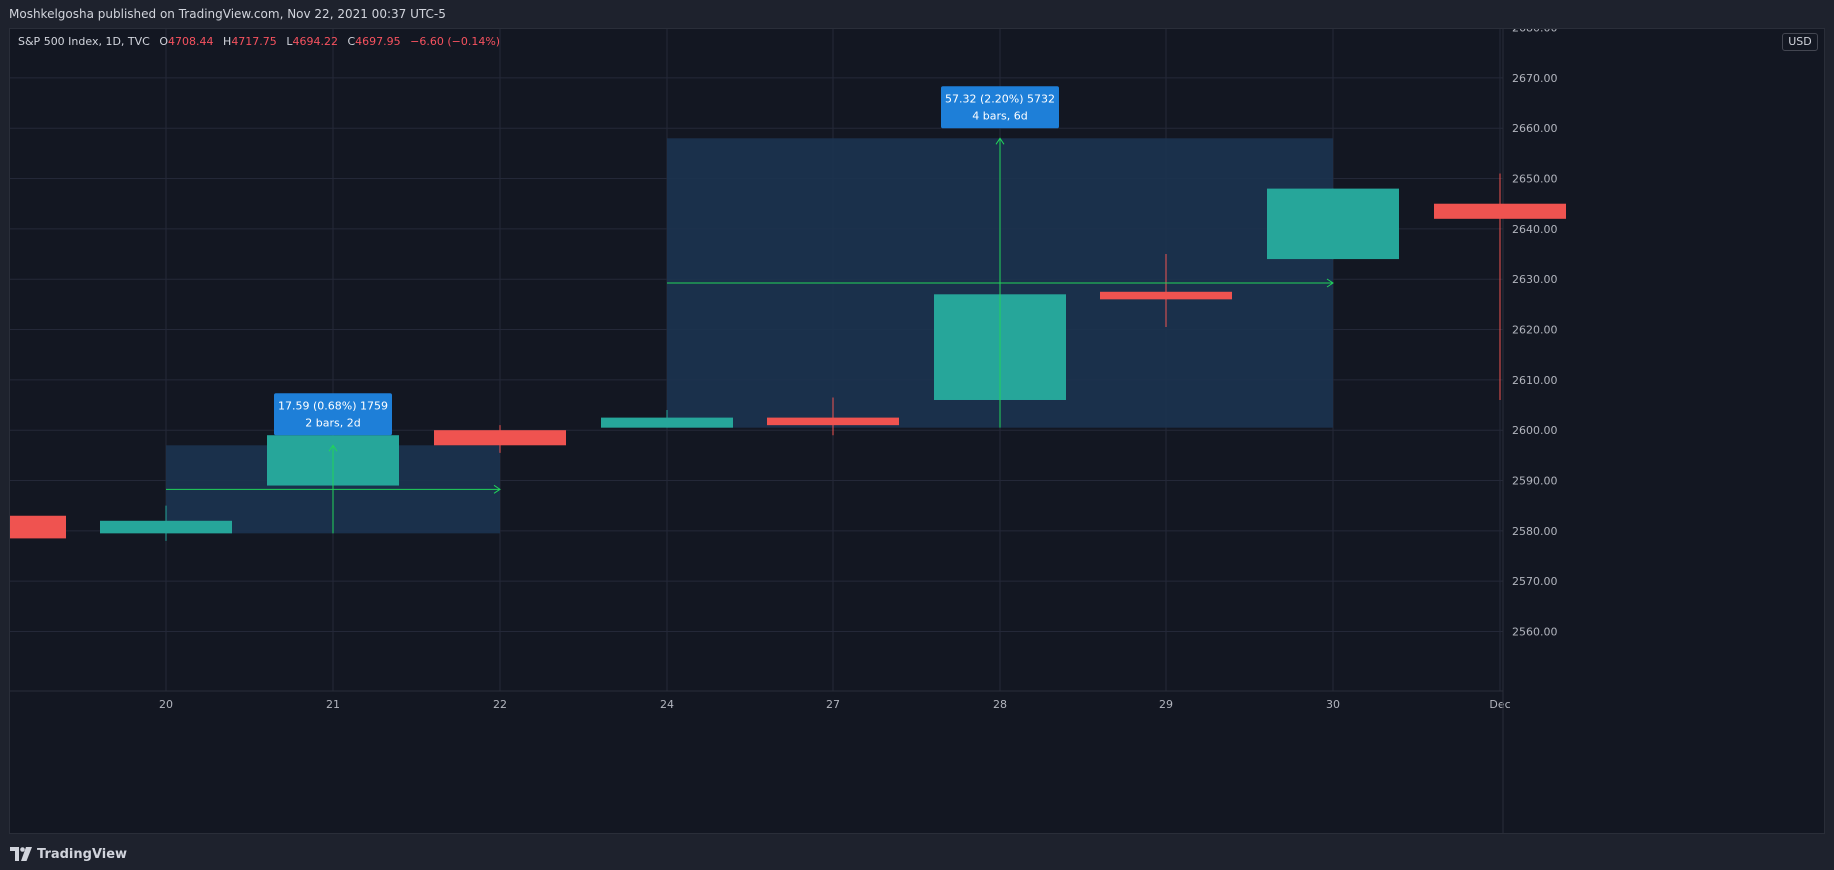 This screenshot has height=870, width=1834. Describe the element at coordinates (1535, 581) in the screenshot. I see `y-tick-label: 2570.00` at that location.